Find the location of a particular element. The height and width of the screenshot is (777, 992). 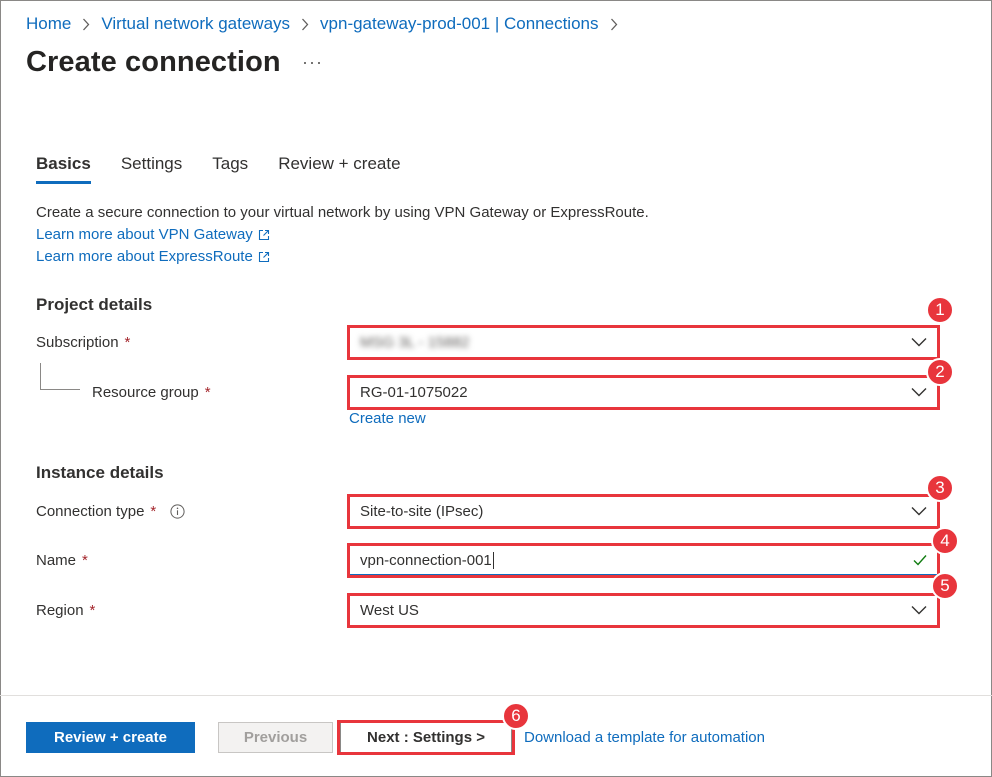

connection-type-value: Site-to-site (IPsec) is located at coordinates (422, 511).